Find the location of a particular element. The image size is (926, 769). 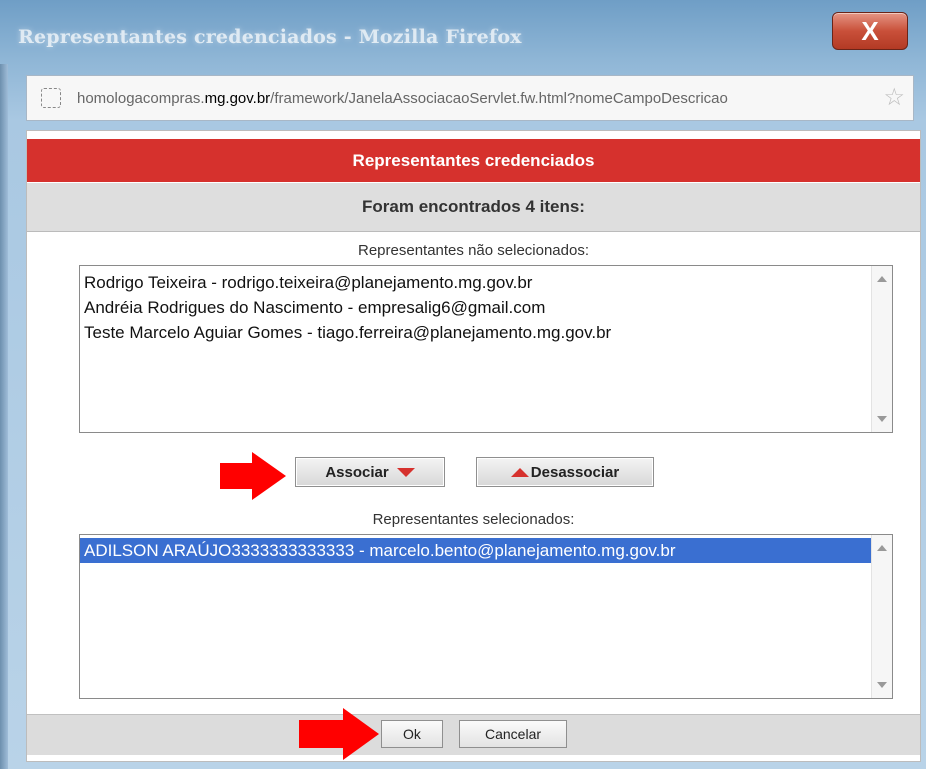

arrow-up-icon is located at coordinates (519, 472).